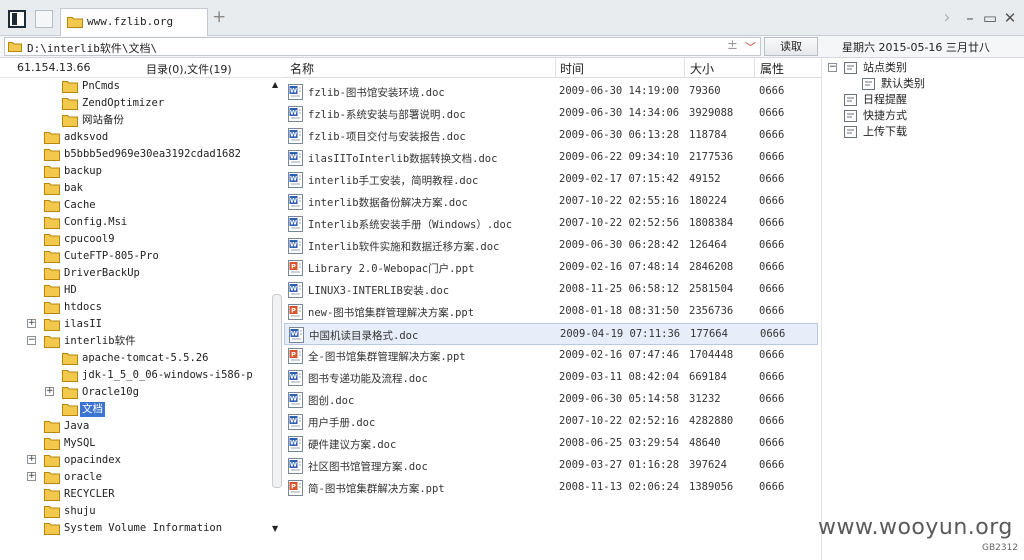 The width and height of the screenshot is (1024, 560). Describe the element at coordinates (275, 84) in the screenshot. I see `scroll-up-icon: ▲` at that location.